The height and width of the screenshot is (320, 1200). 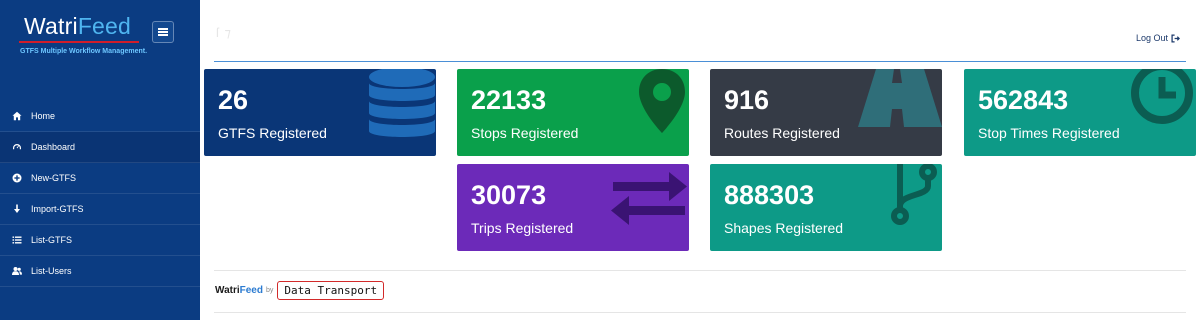 I want to click on footer-by: by, so click(x=269, y=290).